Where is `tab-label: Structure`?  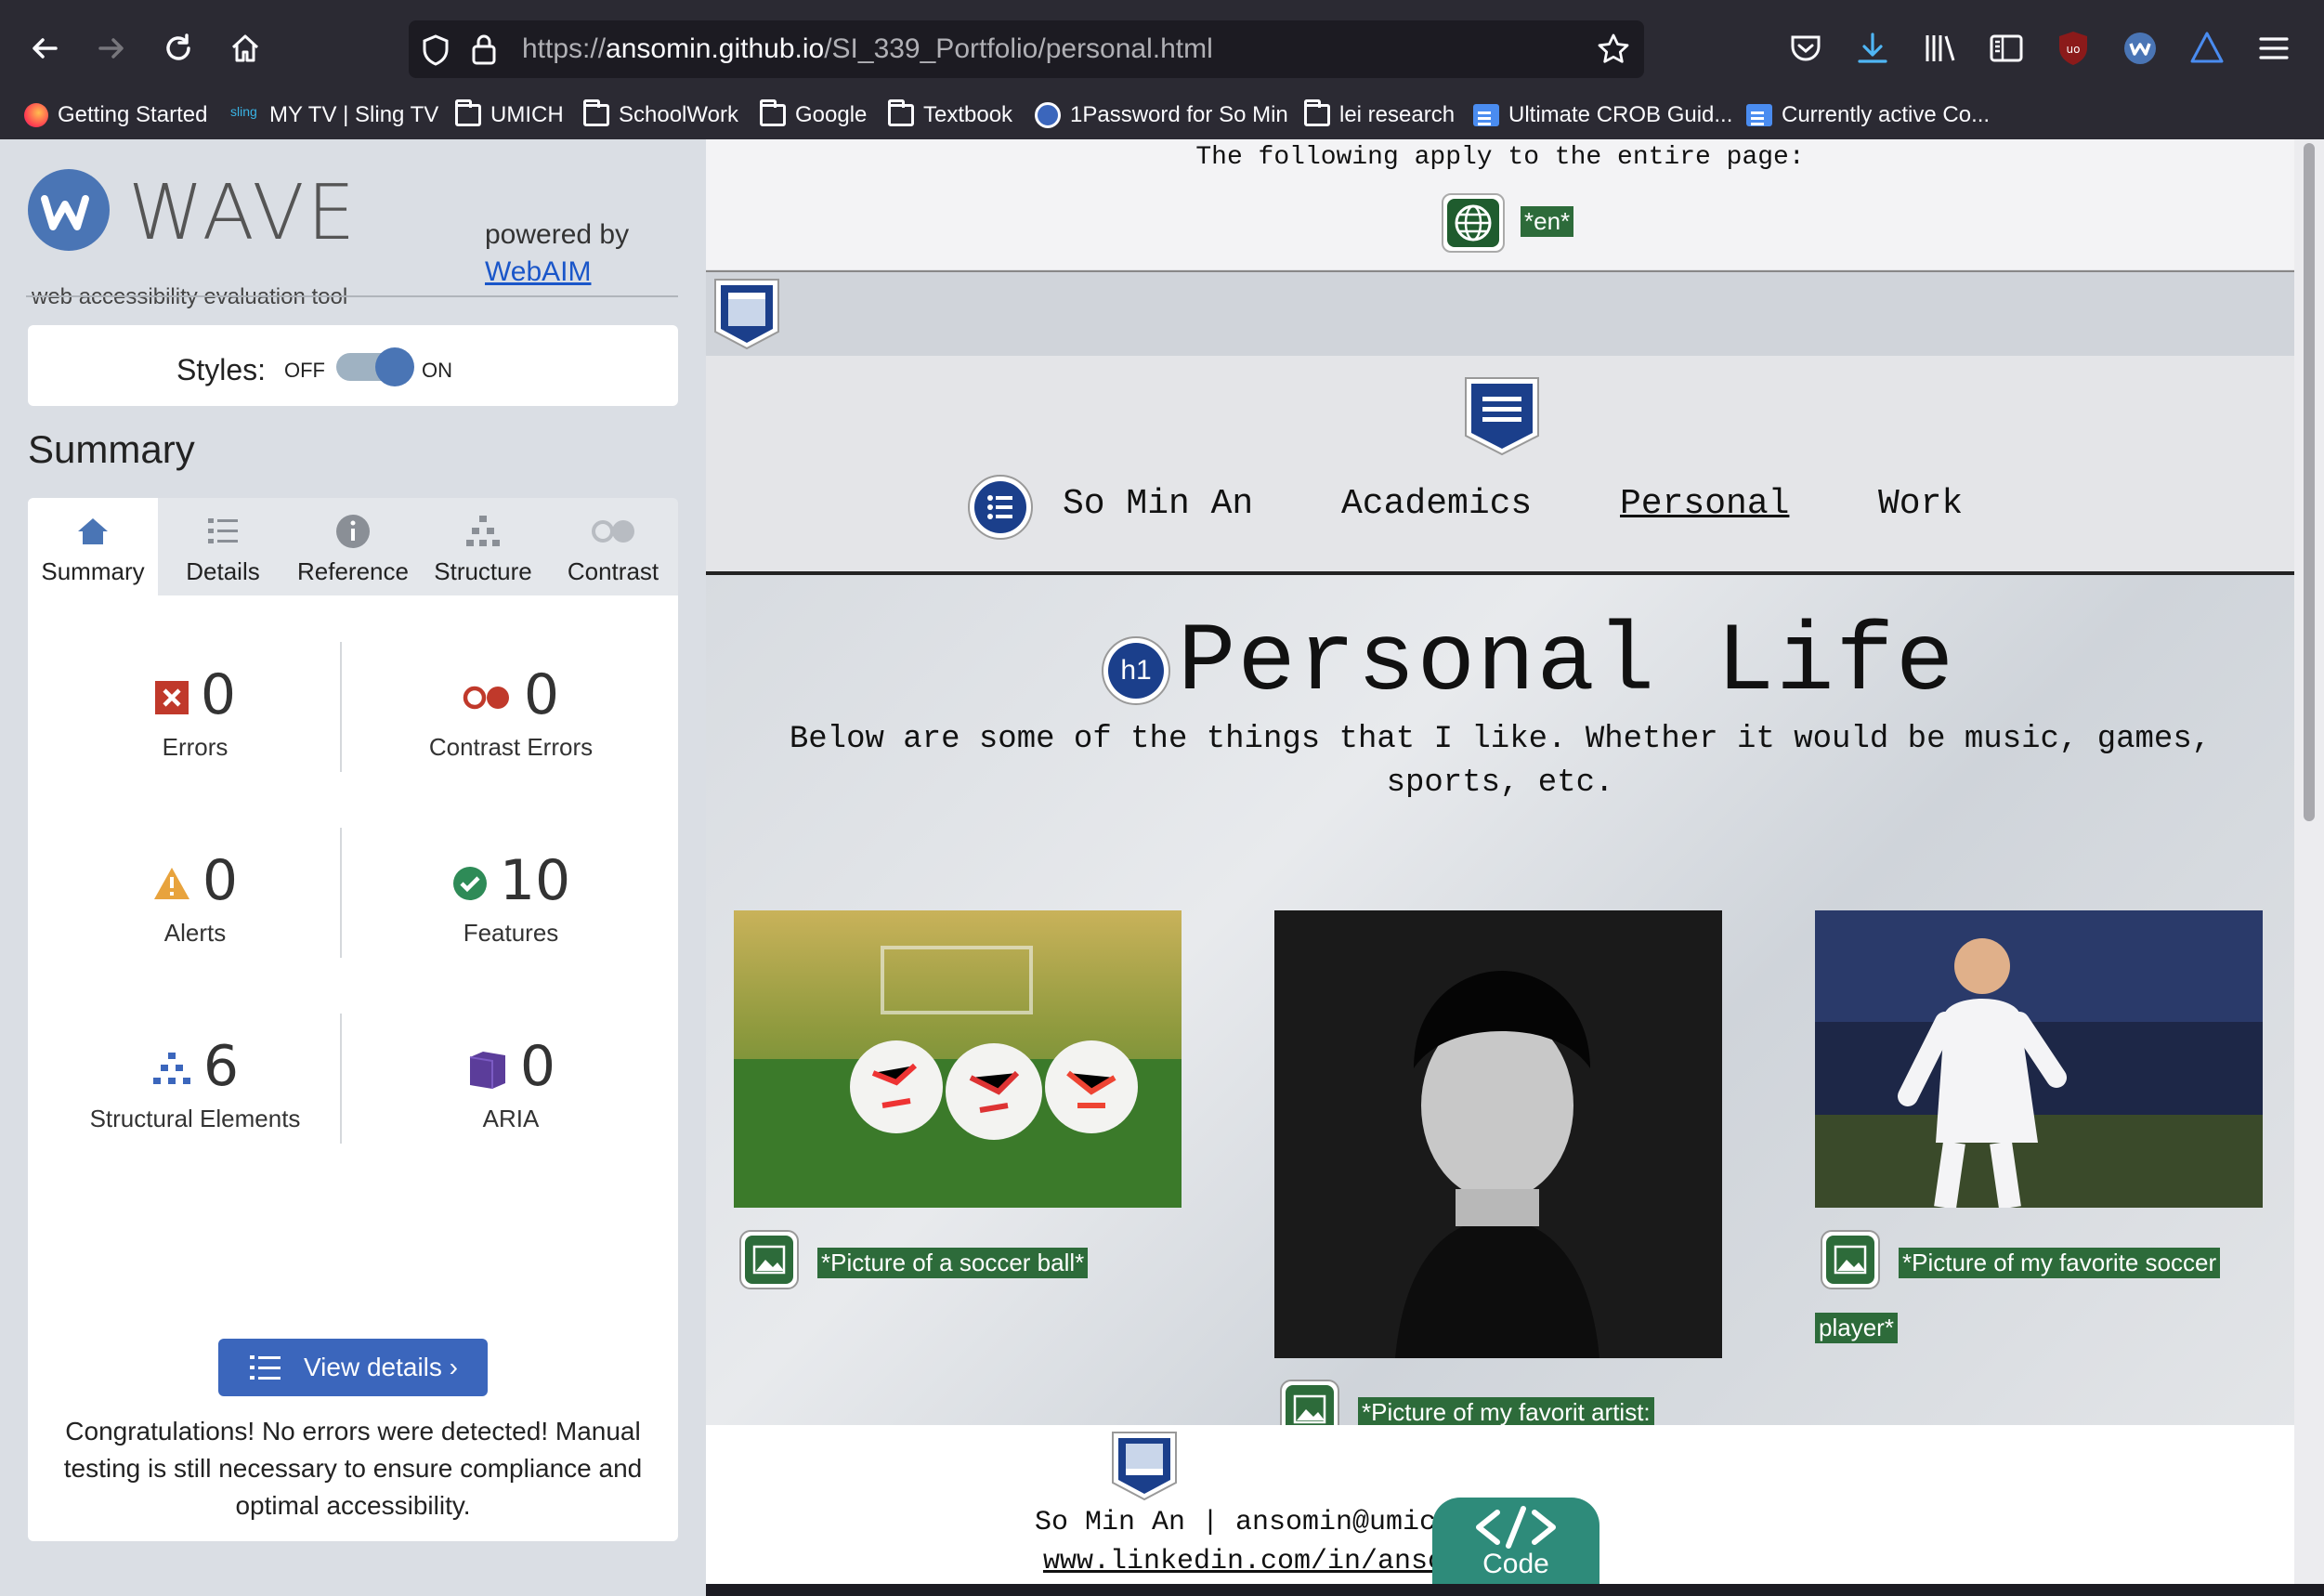 tab-label: Structure is located at coordinates (483, 571).